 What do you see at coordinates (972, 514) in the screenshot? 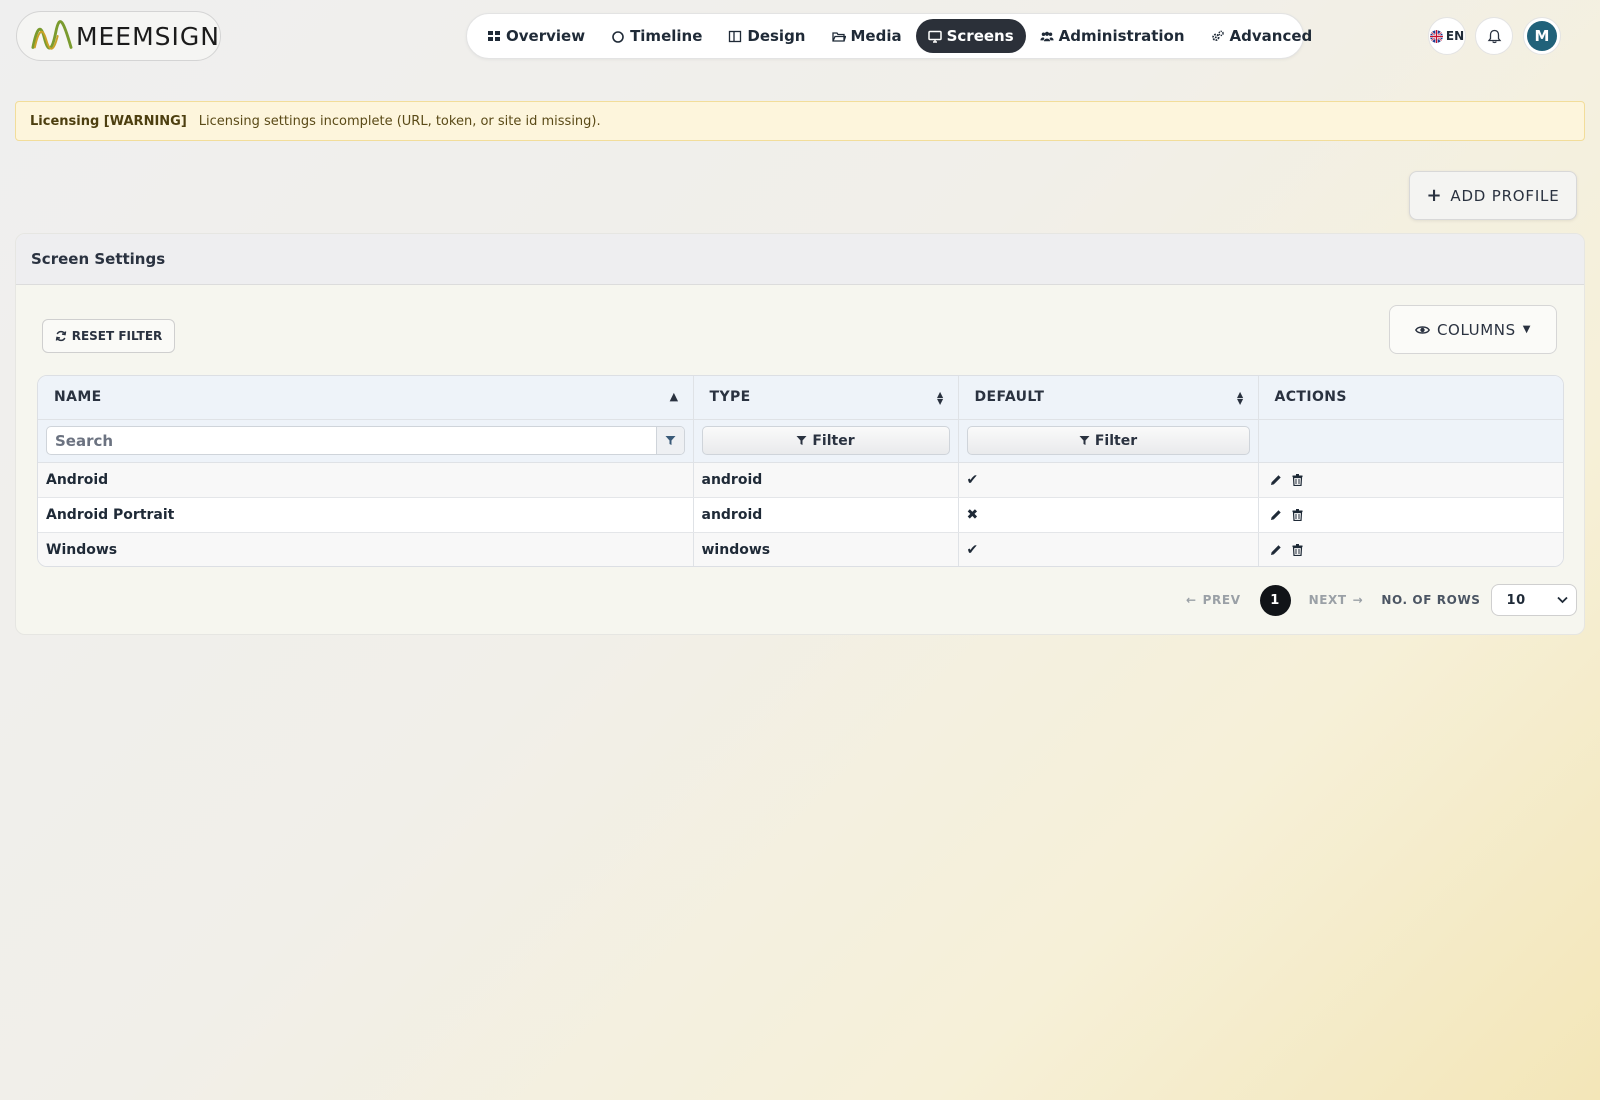
I see `cross-icon: ✖` at bounding box center [972, 514].